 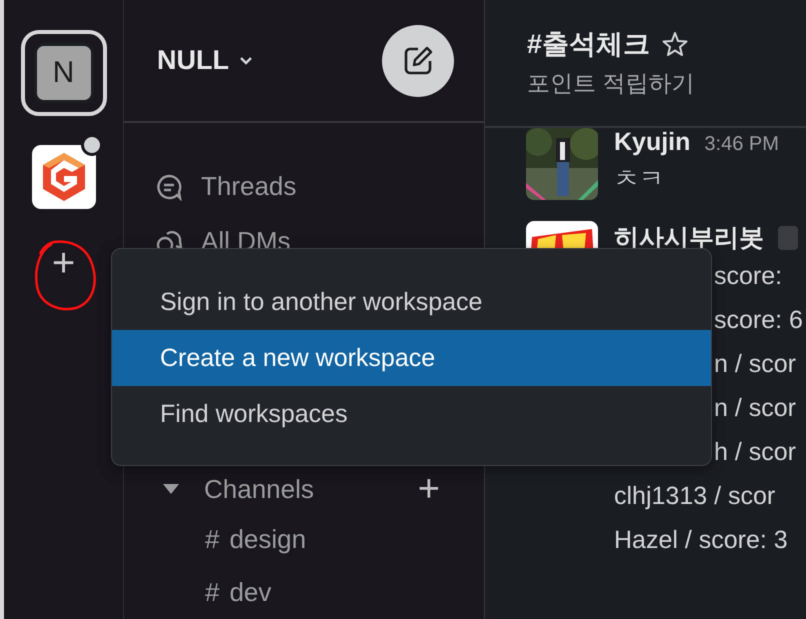 I want to click on message-text: ㅊㅋ, so click(x=639, y=179).